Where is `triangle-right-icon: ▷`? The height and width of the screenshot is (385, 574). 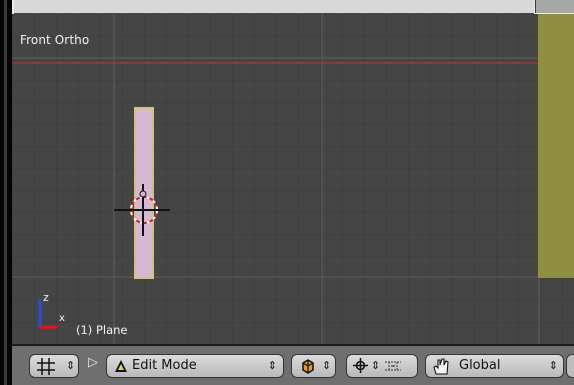
triangle-right-icon: ▷ is located at coordinates (93, 362).